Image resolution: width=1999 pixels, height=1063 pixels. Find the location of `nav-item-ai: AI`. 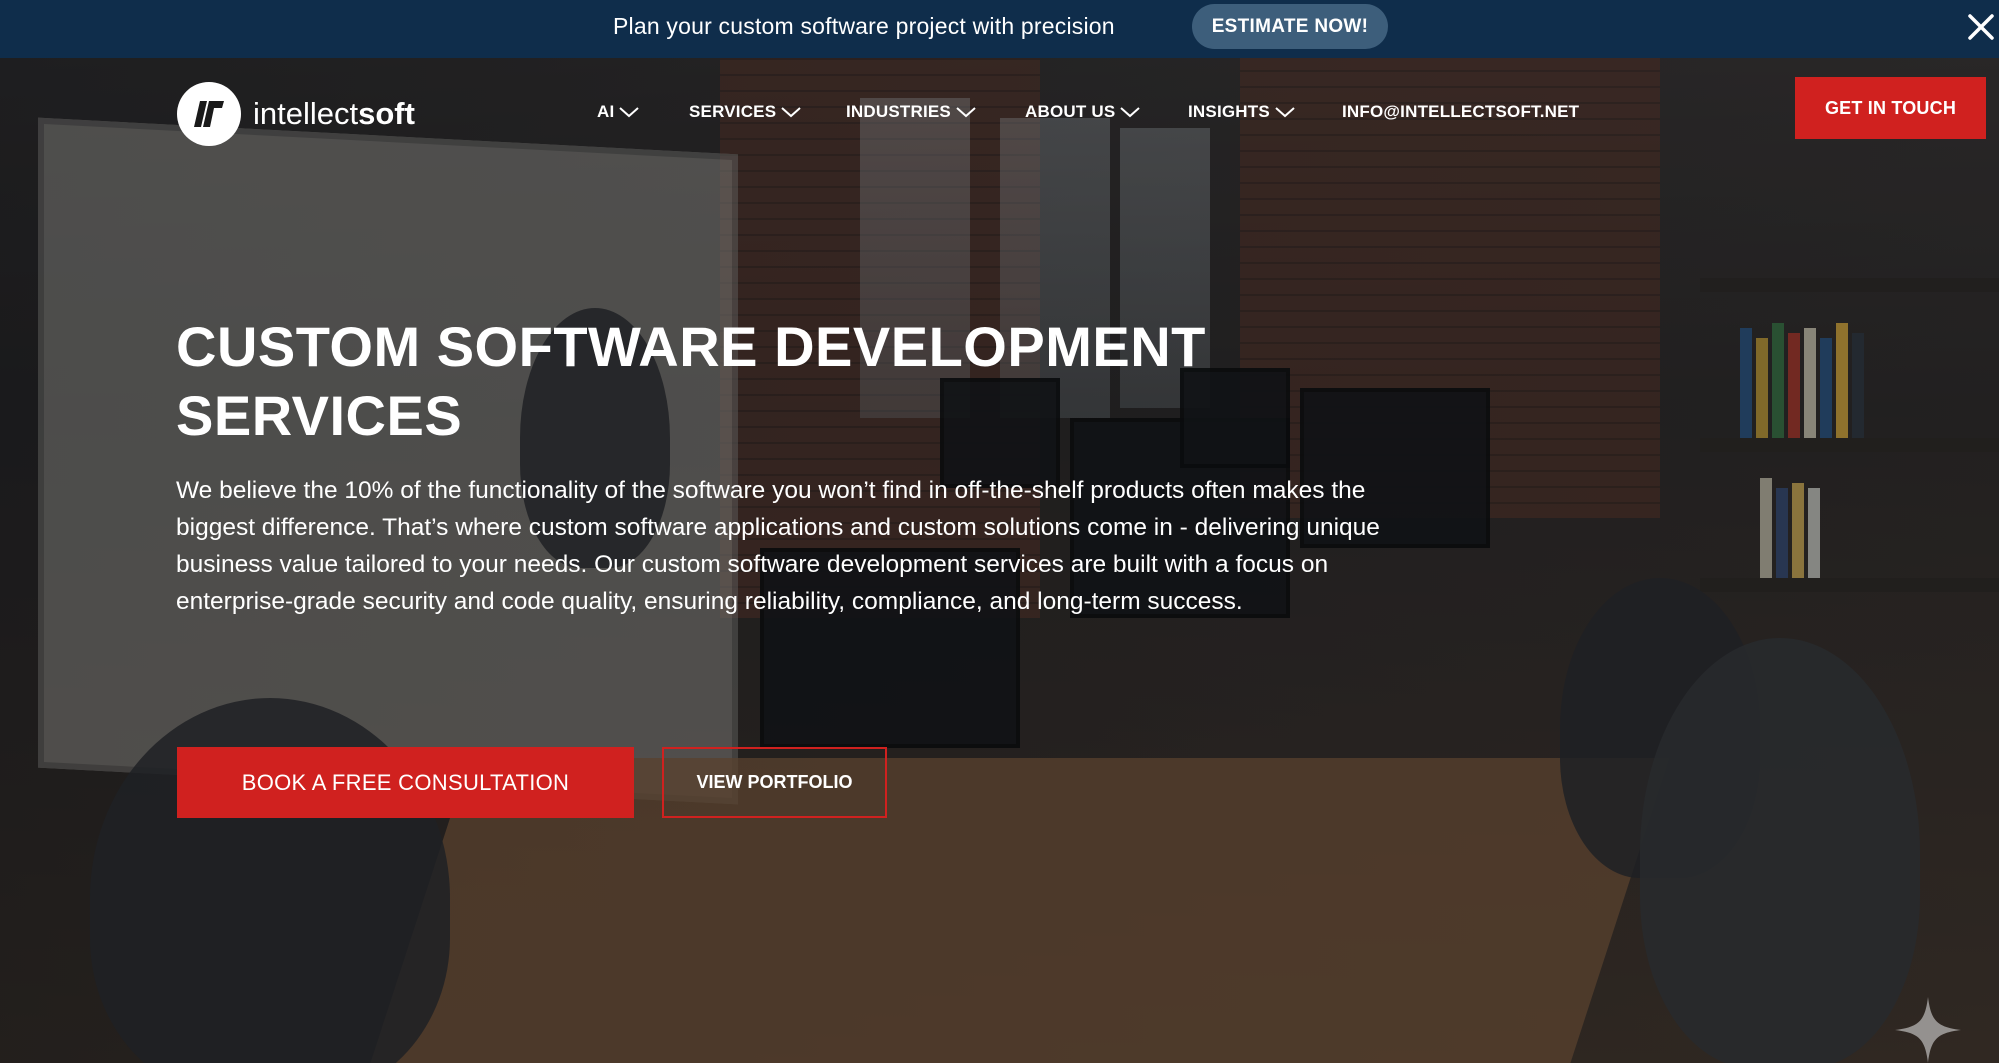

nav-item-ai: AI is located at coordinates (618, 112).